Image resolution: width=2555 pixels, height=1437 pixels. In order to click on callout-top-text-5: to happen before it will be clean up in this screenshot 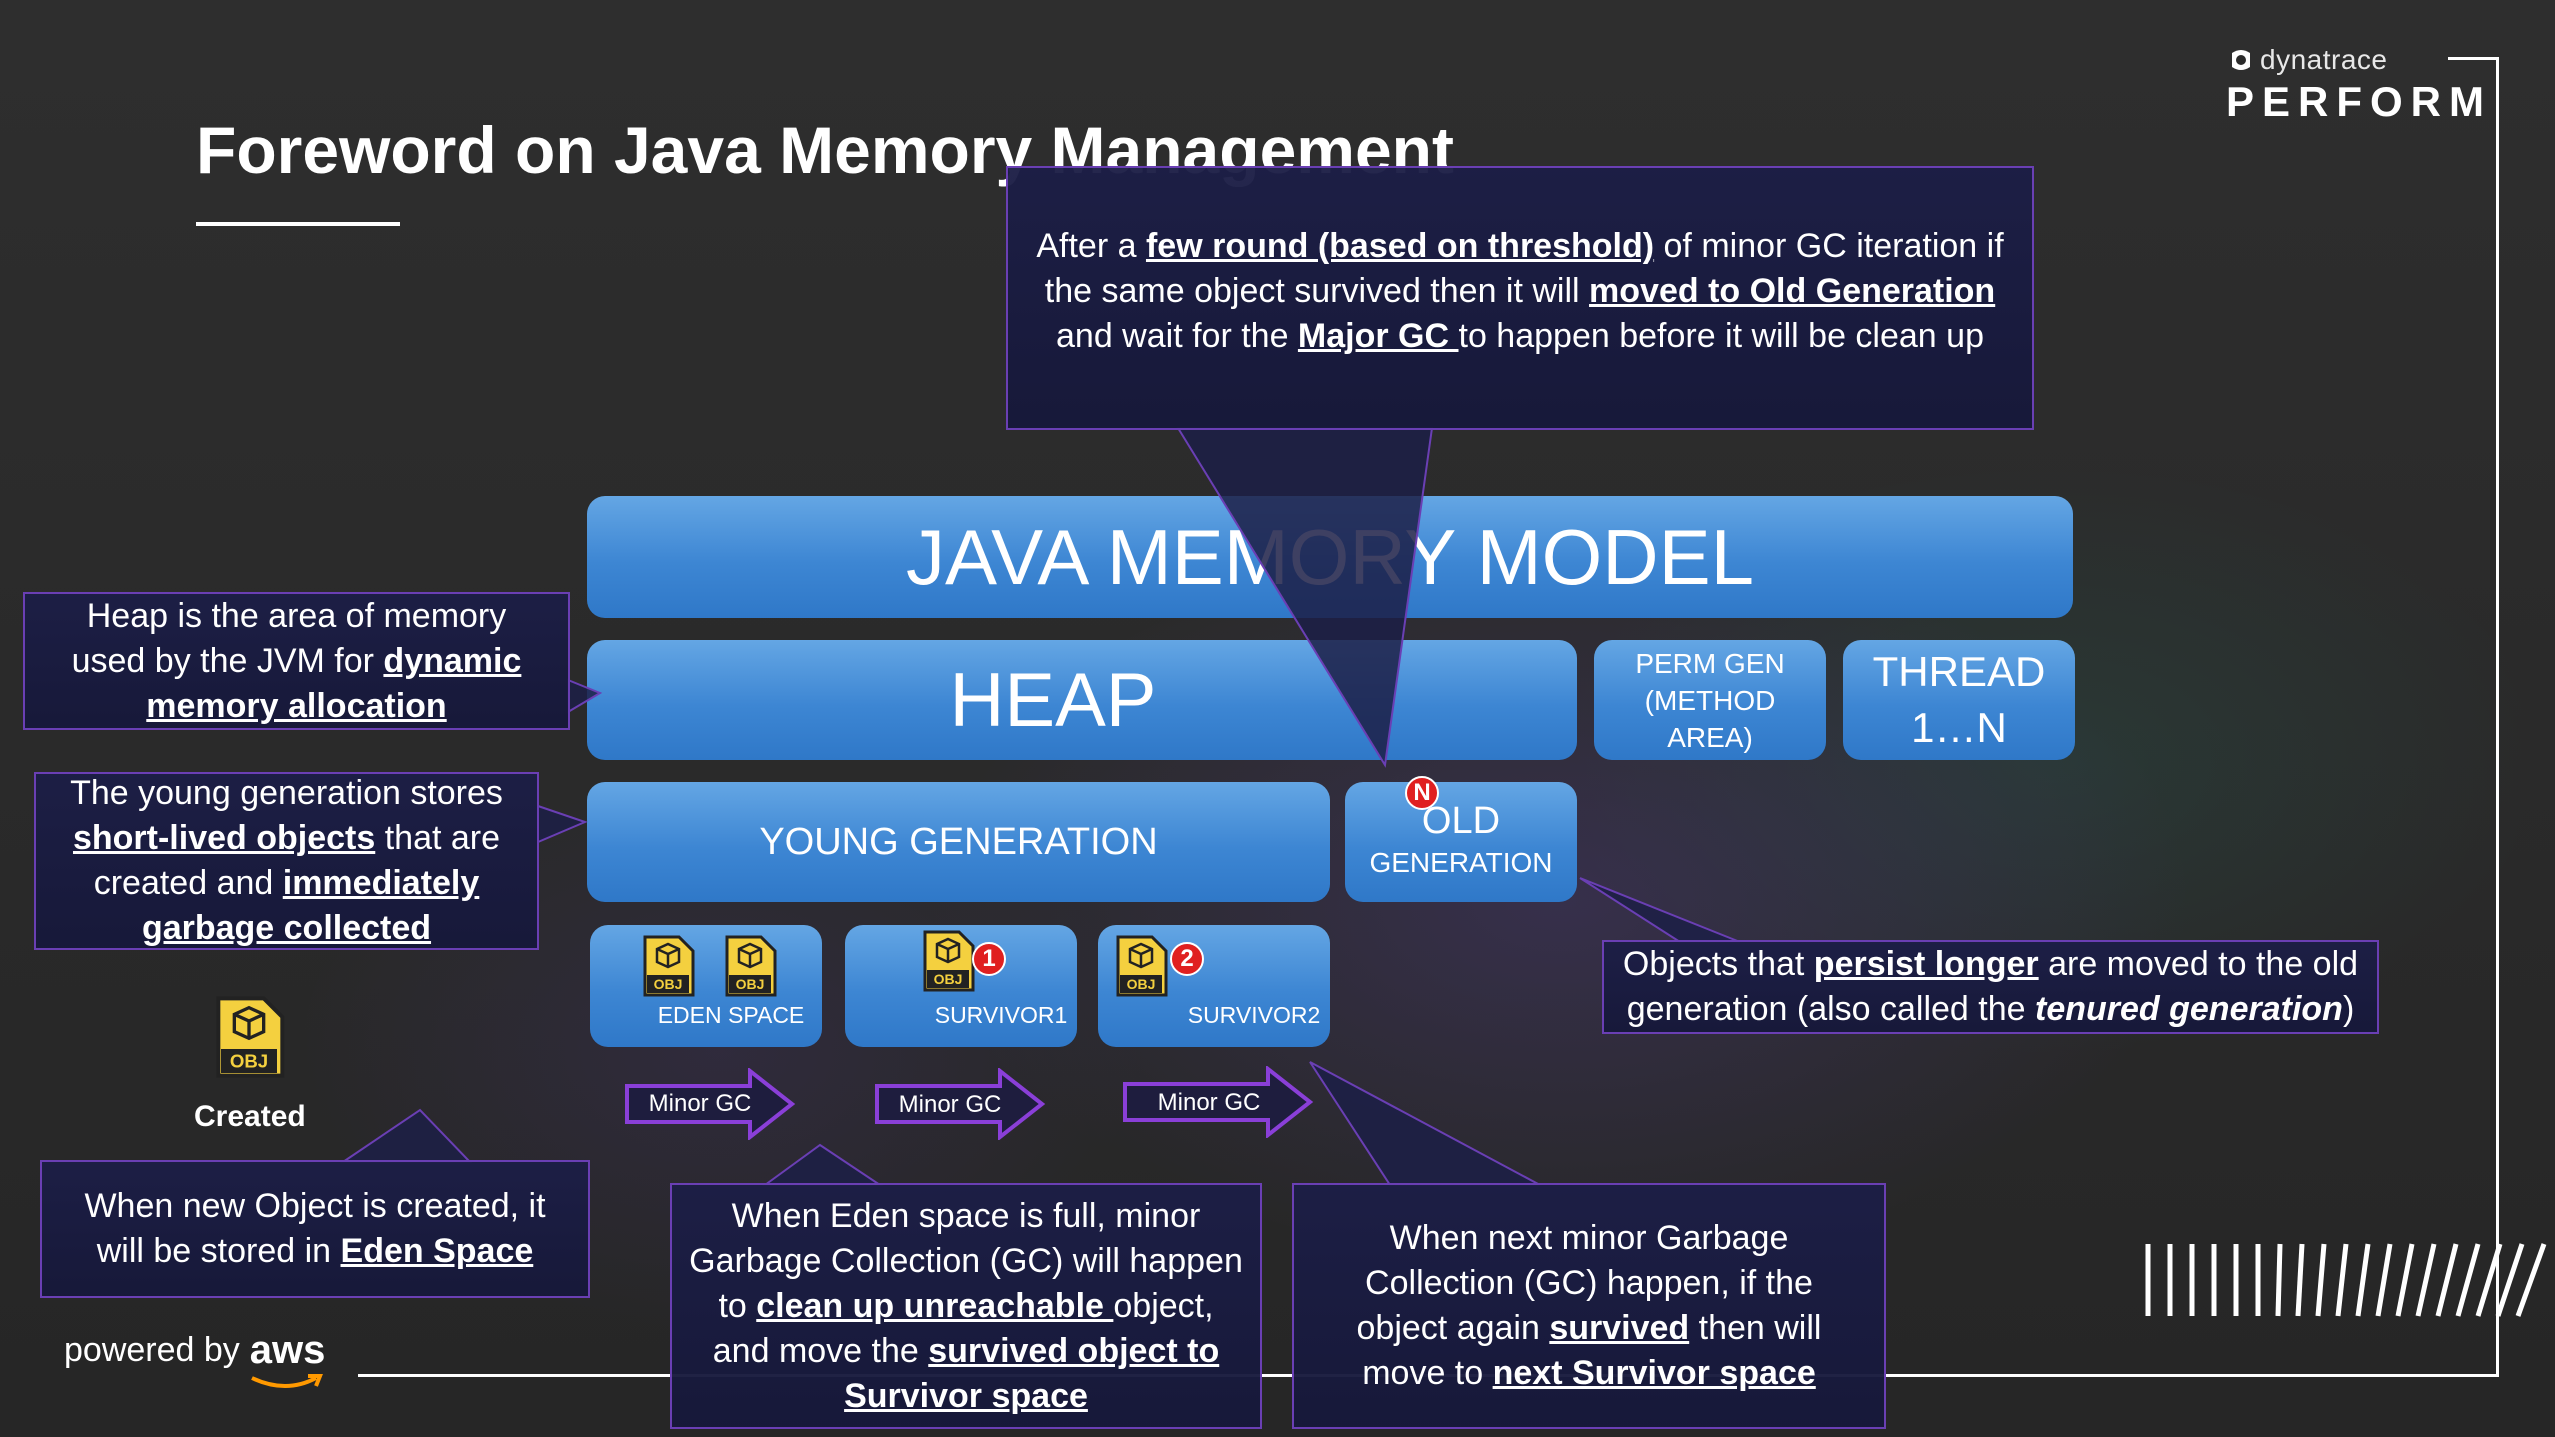, I will do `click(1721, 335)`.